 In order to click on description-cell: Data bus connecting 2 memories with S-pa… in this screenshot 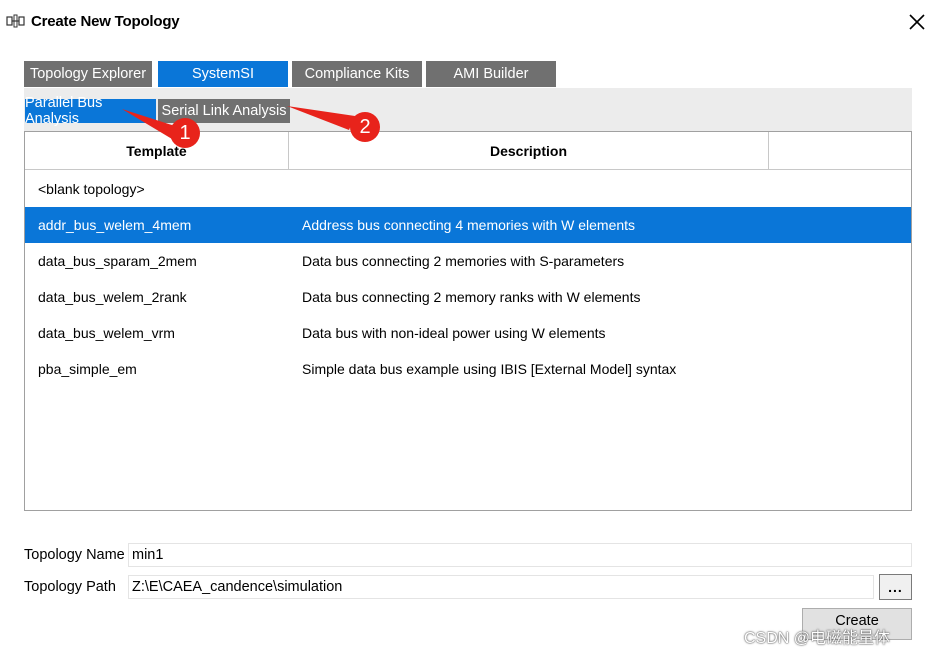, I will do `click(463, 261)`.